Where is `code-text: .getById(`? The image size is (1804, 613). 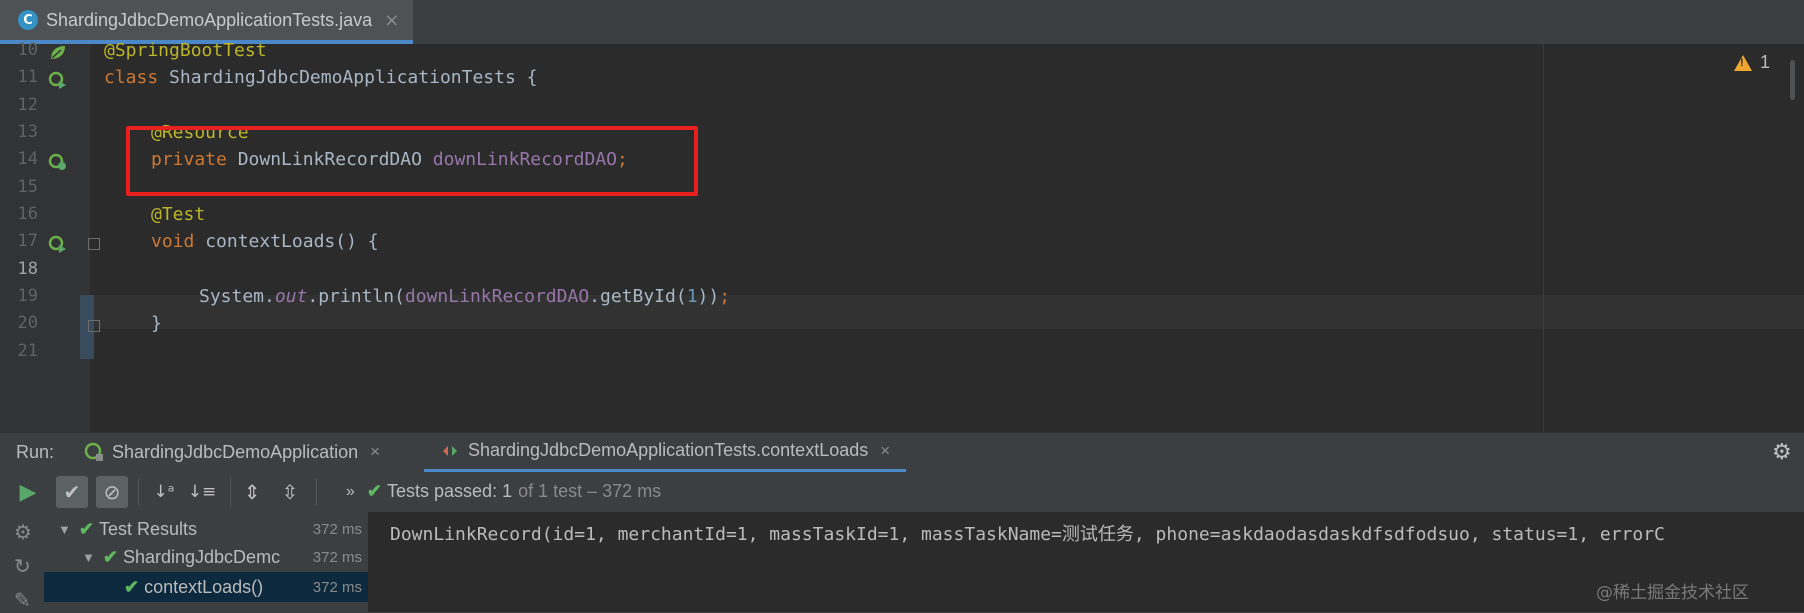
code-text: .getById( is located at coordinates (638, 296).